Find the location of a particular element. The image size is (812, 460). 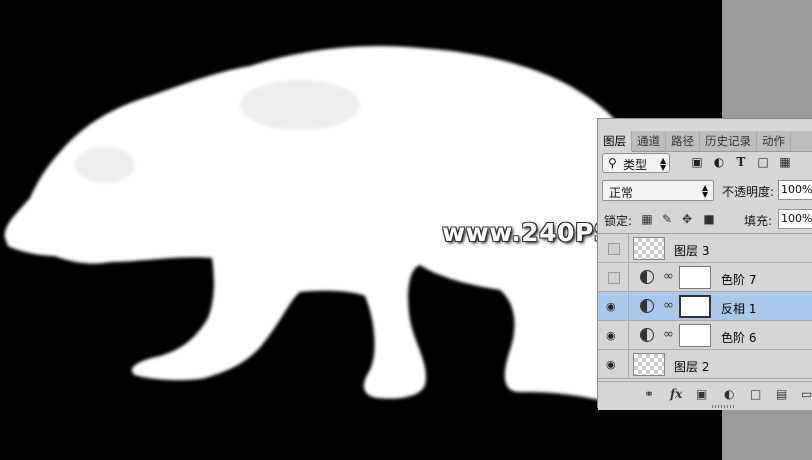

tab-channels: 通道 is located at coordinates (649, 141).